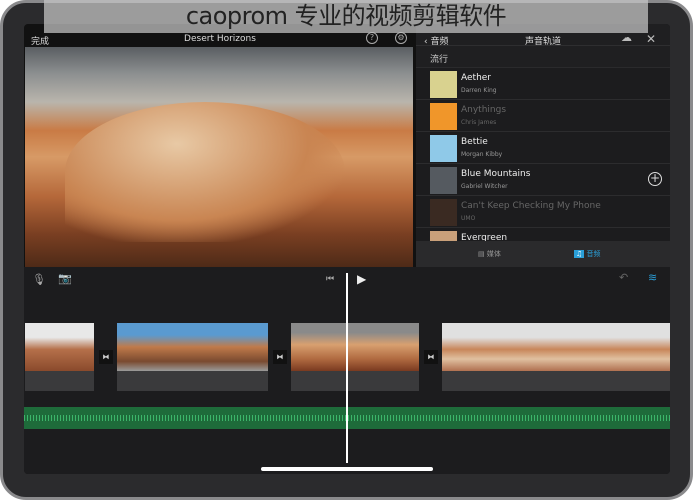 The image size is (693, 500). I want to click on project-title: Desert Horizons, so click(220, 39).